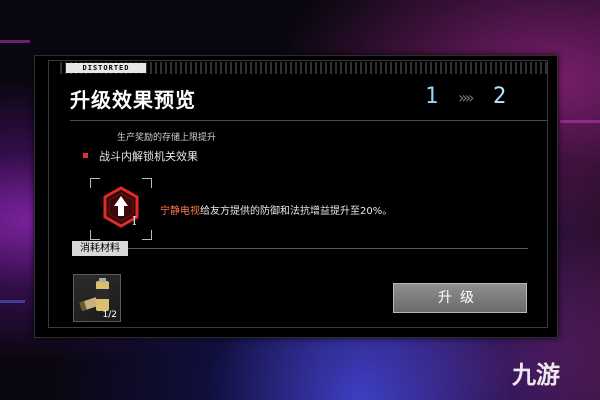  What do you see at coordinates (133, 100) in the screenshot?
I see `page-title: 升级效果预览` at bounding box center [133, 100].